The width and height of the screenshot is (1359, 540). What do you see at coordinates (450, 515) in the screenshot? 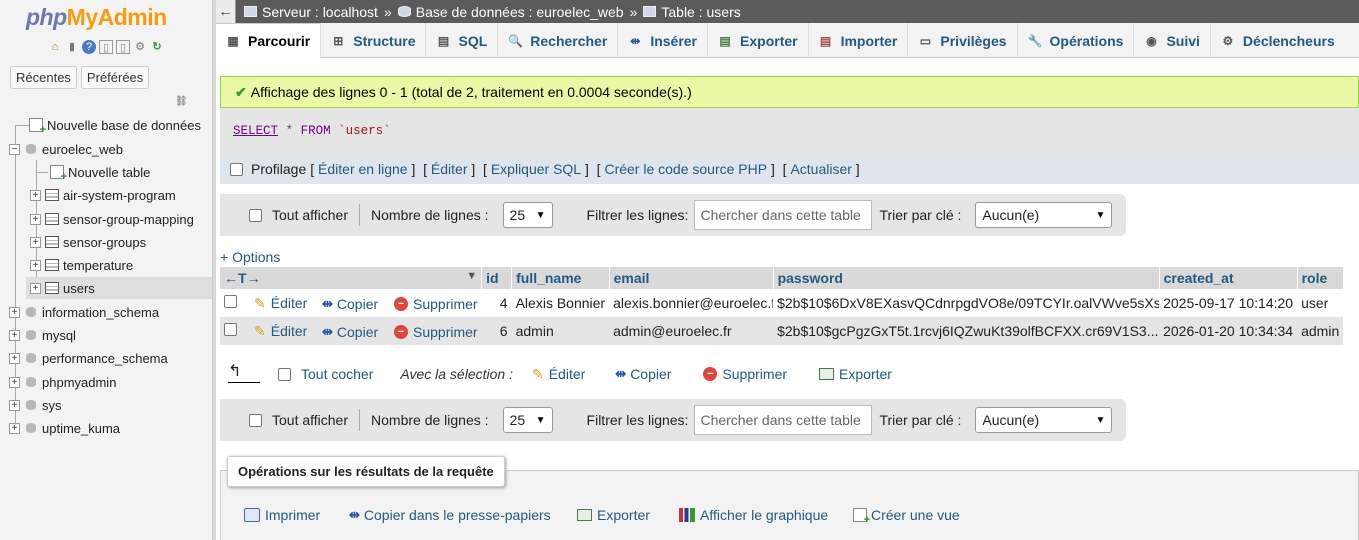
I see `copy-clipboard-button: ⇹ Copier dans le presse-papiers` at bounding box center [450, 515].